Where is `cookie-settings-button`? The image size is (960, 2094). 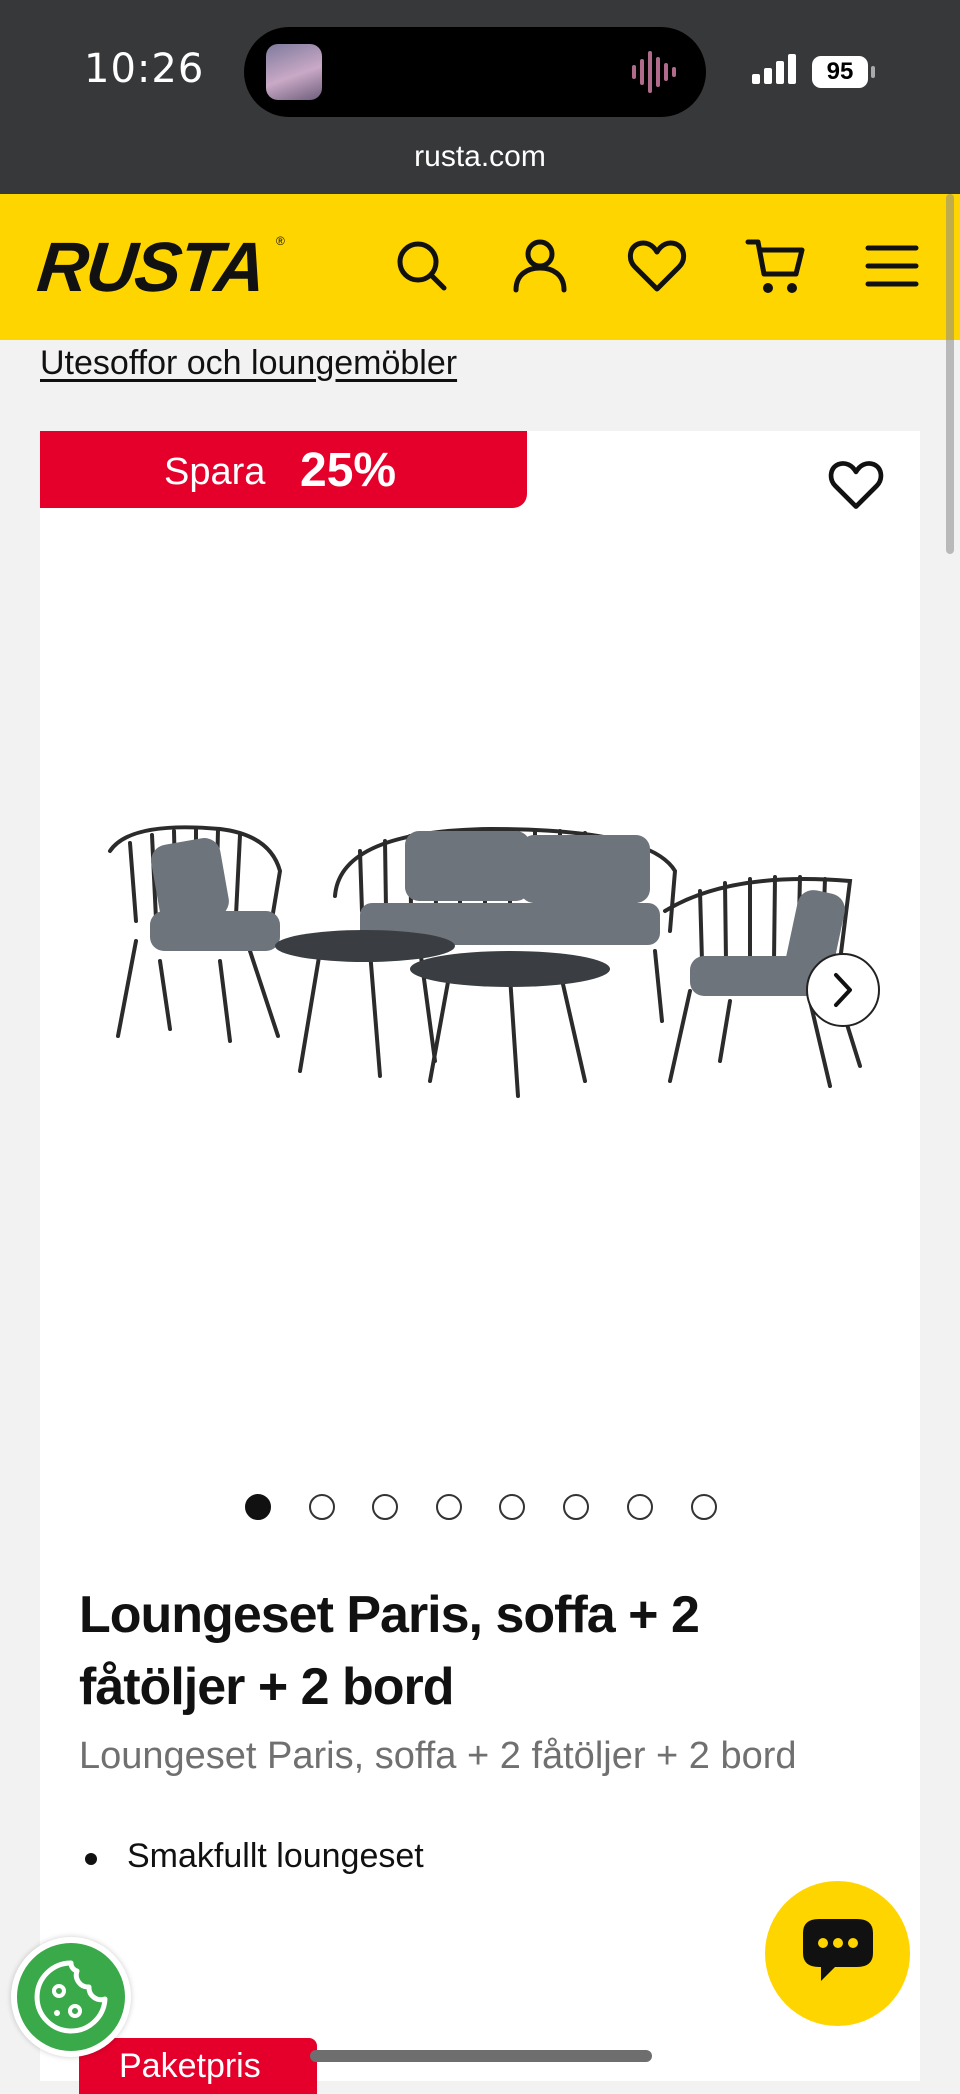 cookie-settings-button is located at coordinates (71, 1997).